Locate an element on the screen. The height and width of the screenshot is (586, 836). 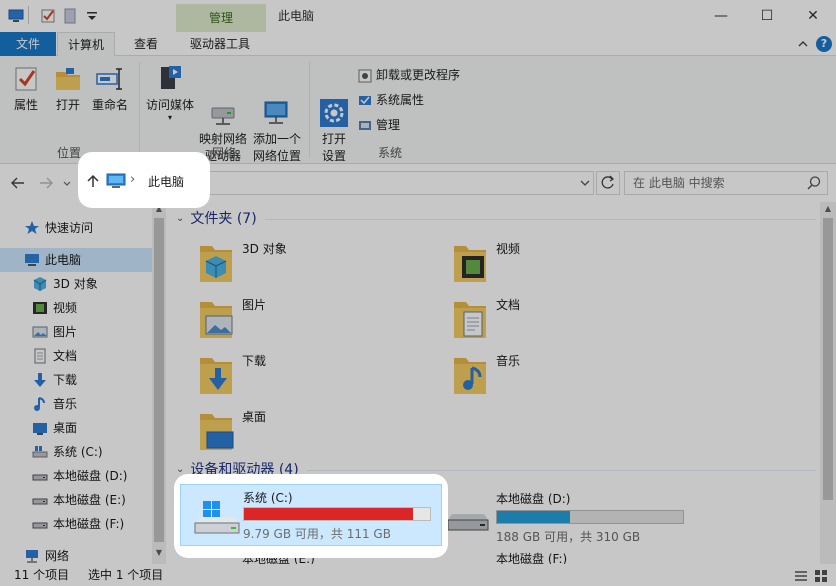
details-view-icon is located at coordinates (801, 575).